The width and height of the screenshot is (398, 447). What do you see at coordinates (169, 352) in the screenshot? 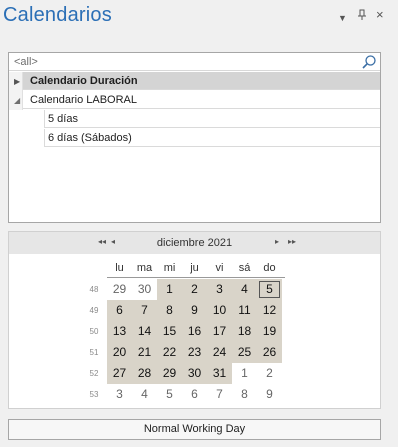
I see `calendar-day: 22` at bounding box center [169, 352].